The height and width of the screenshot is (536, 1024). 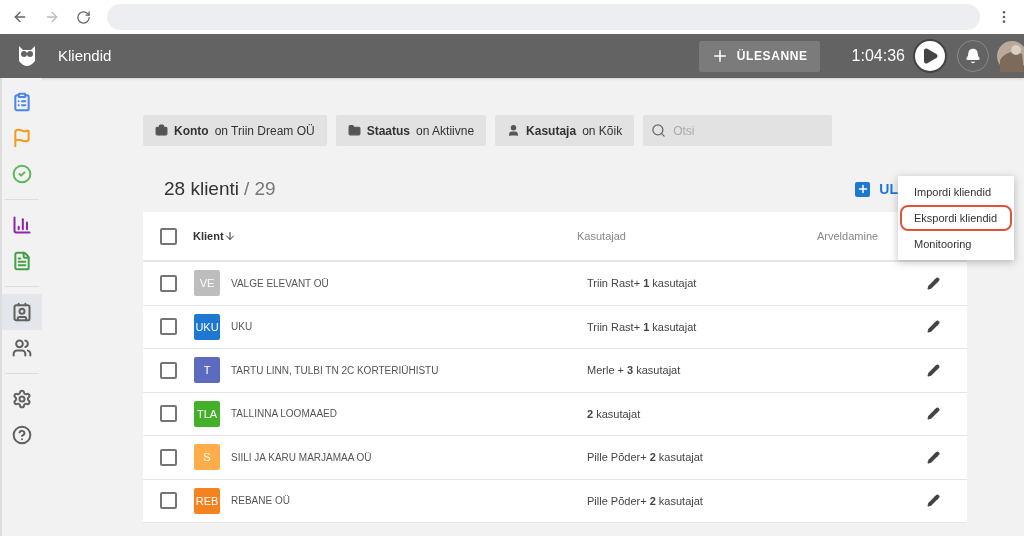 What do you see at coordinates (409, 414) in the screenshot?
I see `client-name: TALLINNA LOOMAAED` at bounding box center [409, 414].